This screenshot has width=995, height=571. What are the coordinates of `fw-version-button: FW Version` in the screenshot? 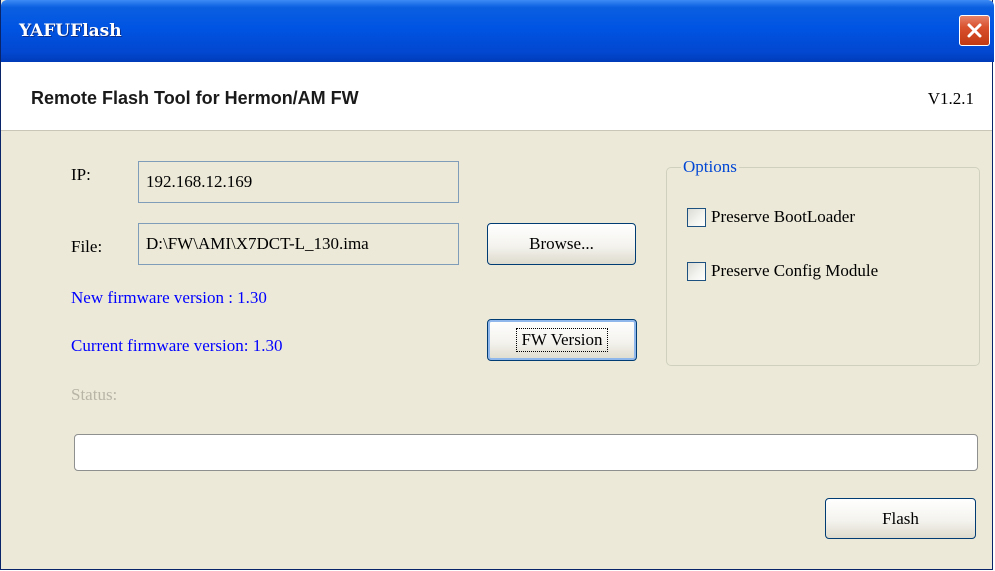 It's located at (562, 340).